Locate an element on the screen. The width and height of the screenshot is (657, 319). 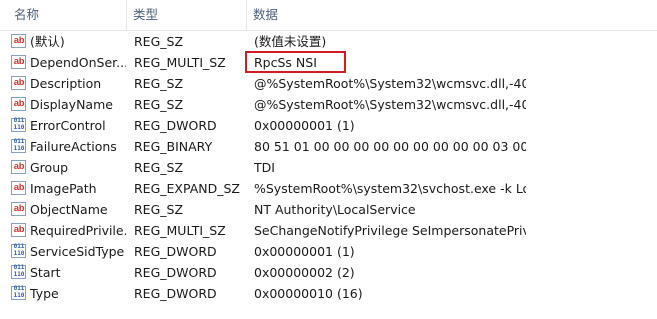
list-header: 名称 类型 数据 is located at coordinates (328, 15).